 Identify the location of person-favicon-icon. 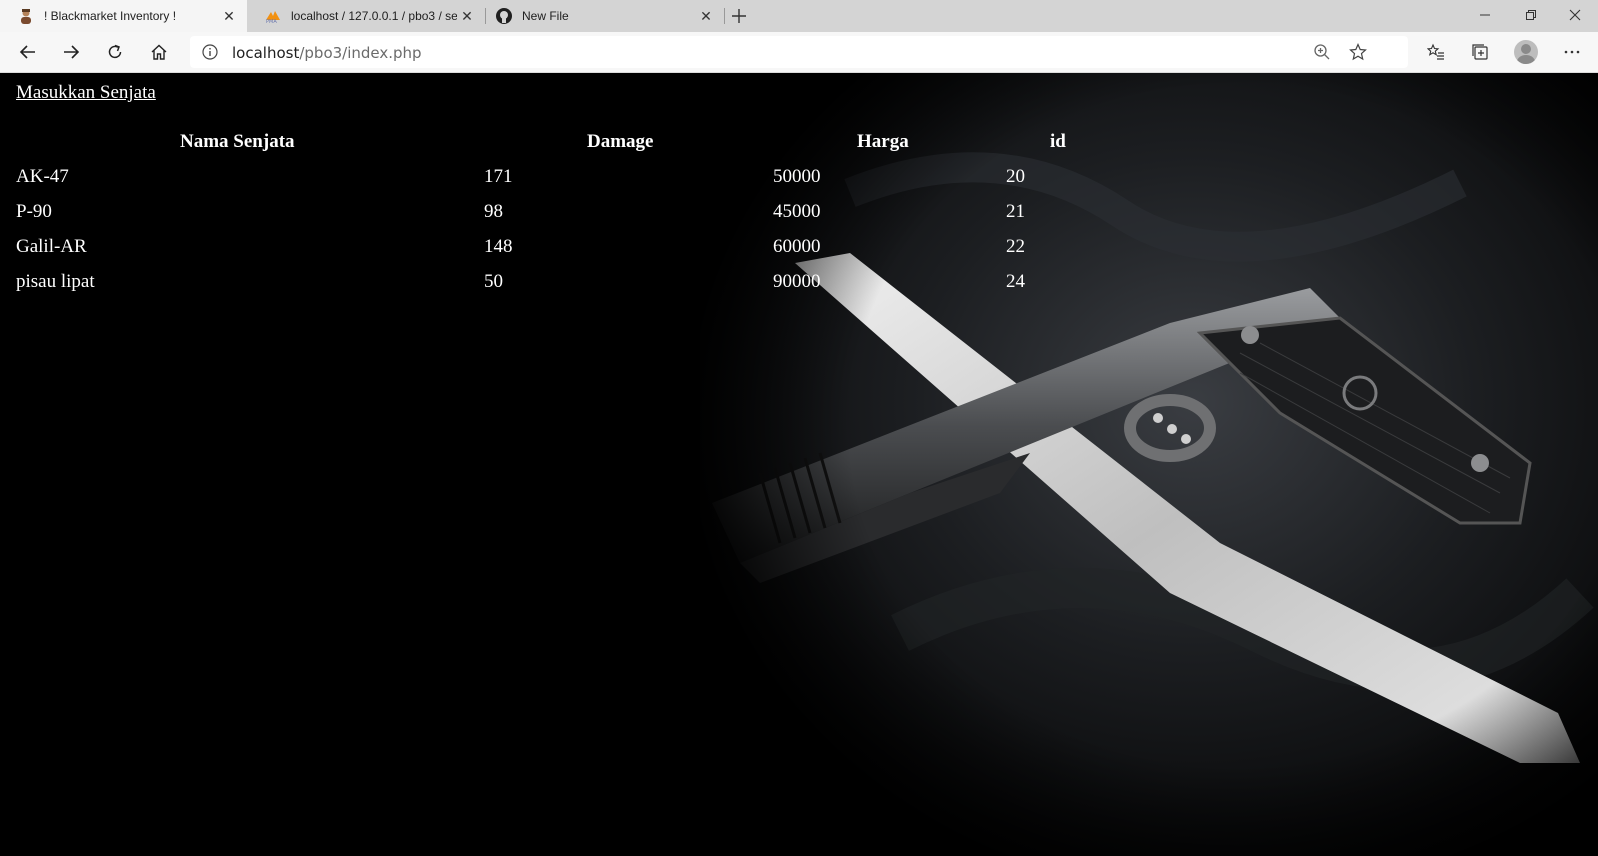
(26, 16).